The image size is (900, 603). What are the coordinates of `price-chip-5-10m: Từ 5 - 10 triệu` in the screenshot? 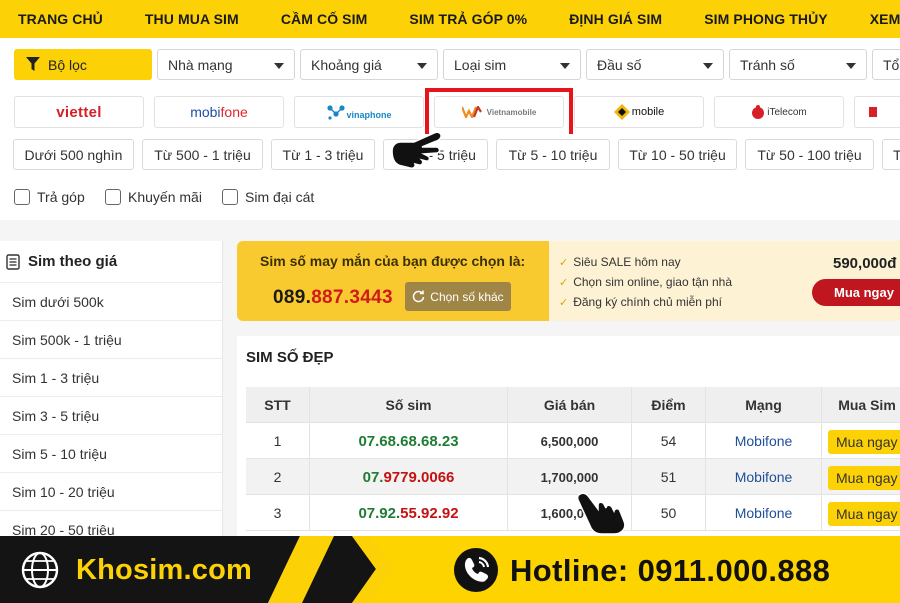 It's located at (553, 154).